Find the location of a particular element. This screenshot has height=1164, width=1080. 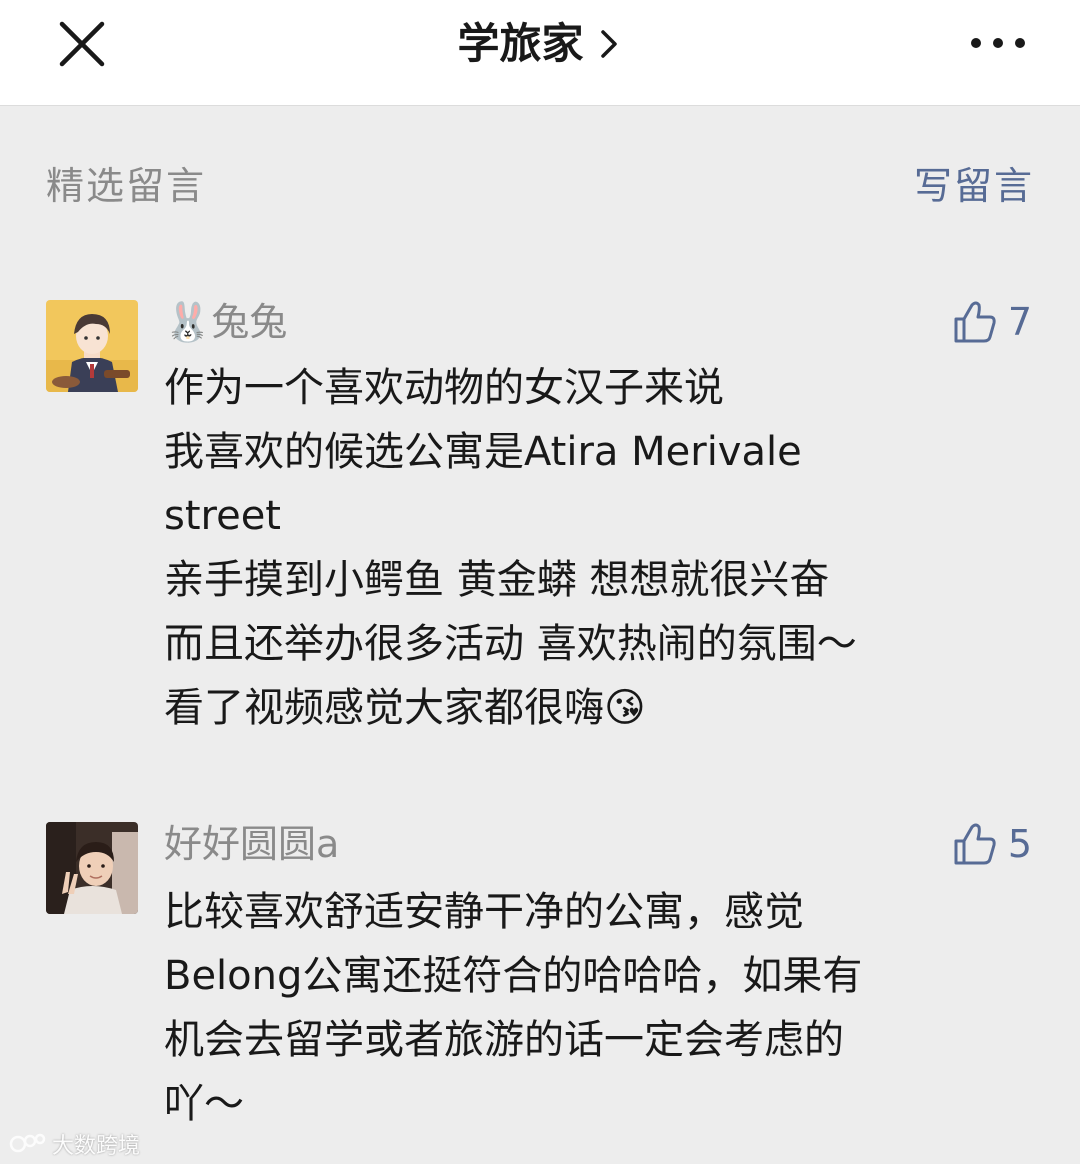

chevron-right-icon is located at coordinates (608, 44).